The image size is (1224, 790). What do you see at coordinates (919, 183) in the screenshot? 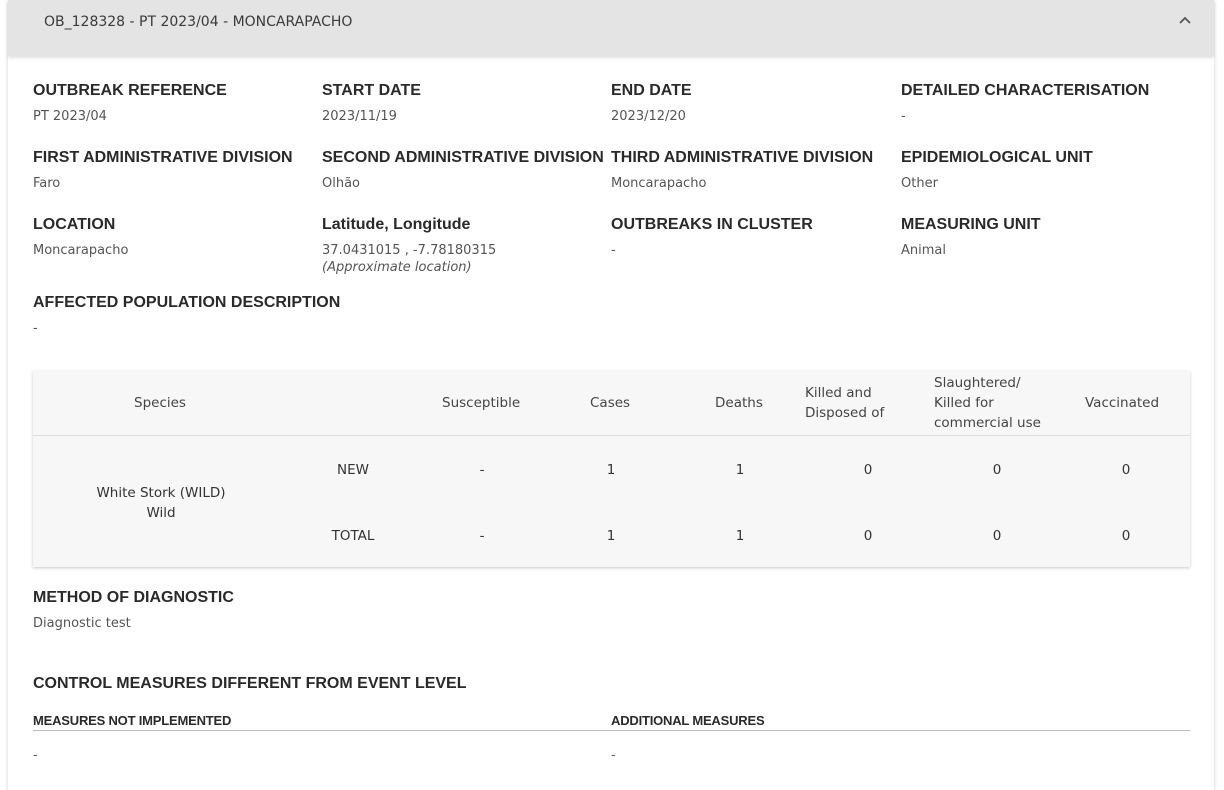
I see `field-value: Other` at bounding box center [919, 183].